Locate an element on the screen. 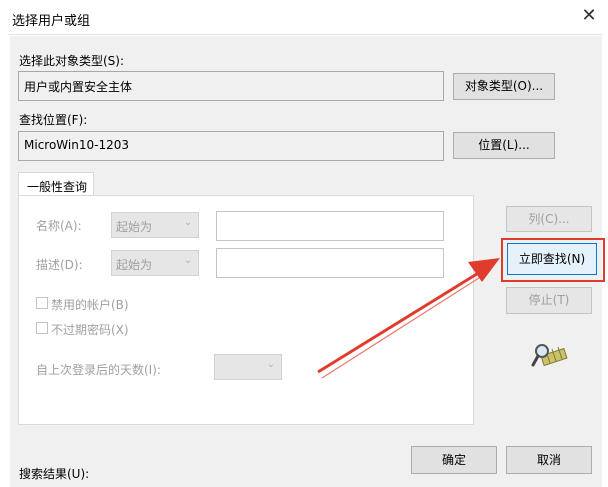  magnifier-icon is located at coordinates (549, 355).